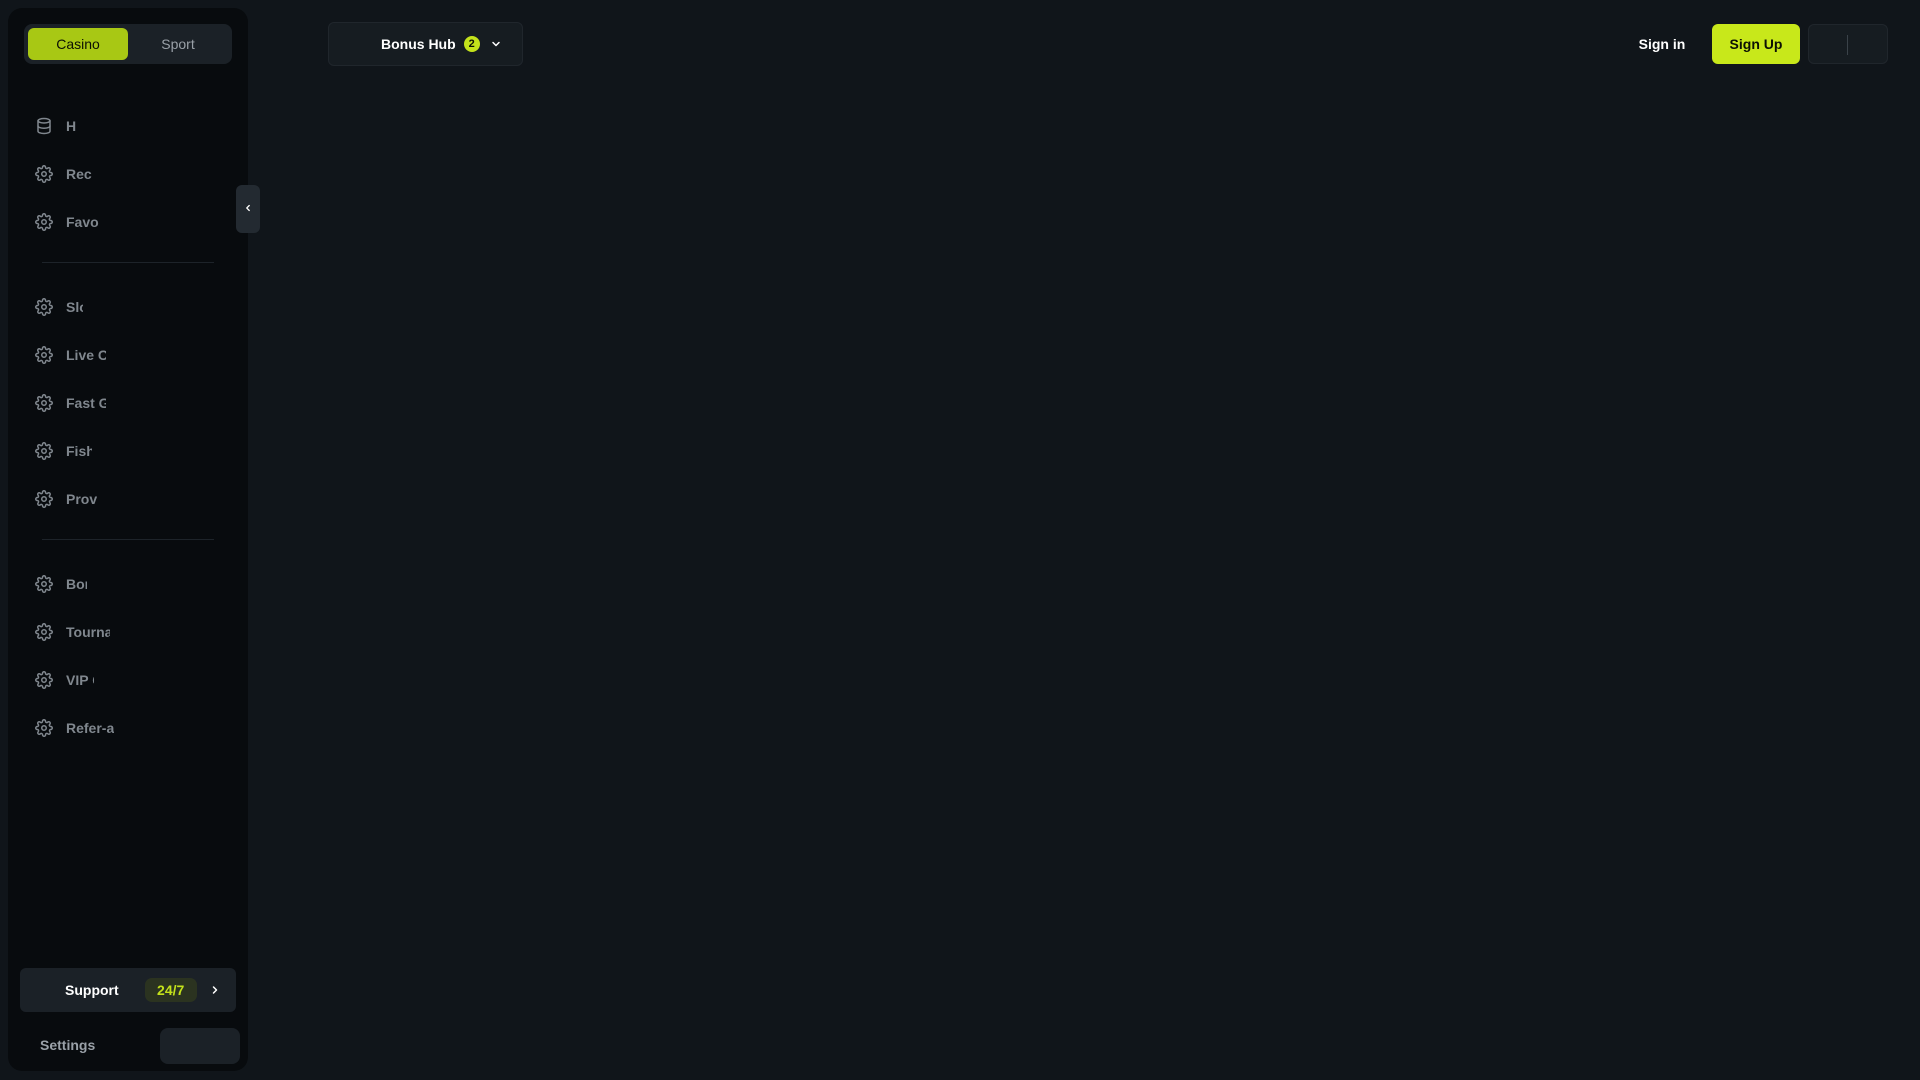 The width and height of the screenshot is (1920, 1080). Describe the element at coordinates (44, 126) in the screenshot. I see `database-icon` at that location.